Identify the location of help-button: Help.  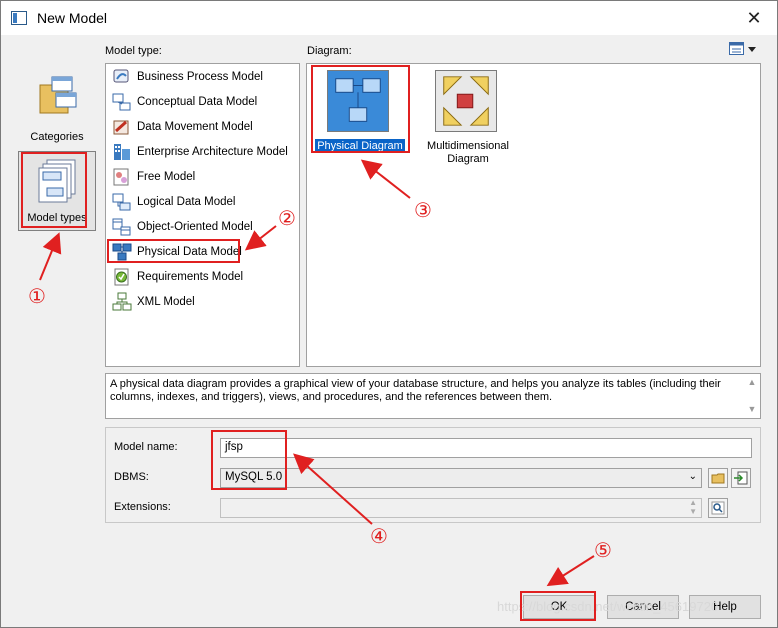
(725, 607).